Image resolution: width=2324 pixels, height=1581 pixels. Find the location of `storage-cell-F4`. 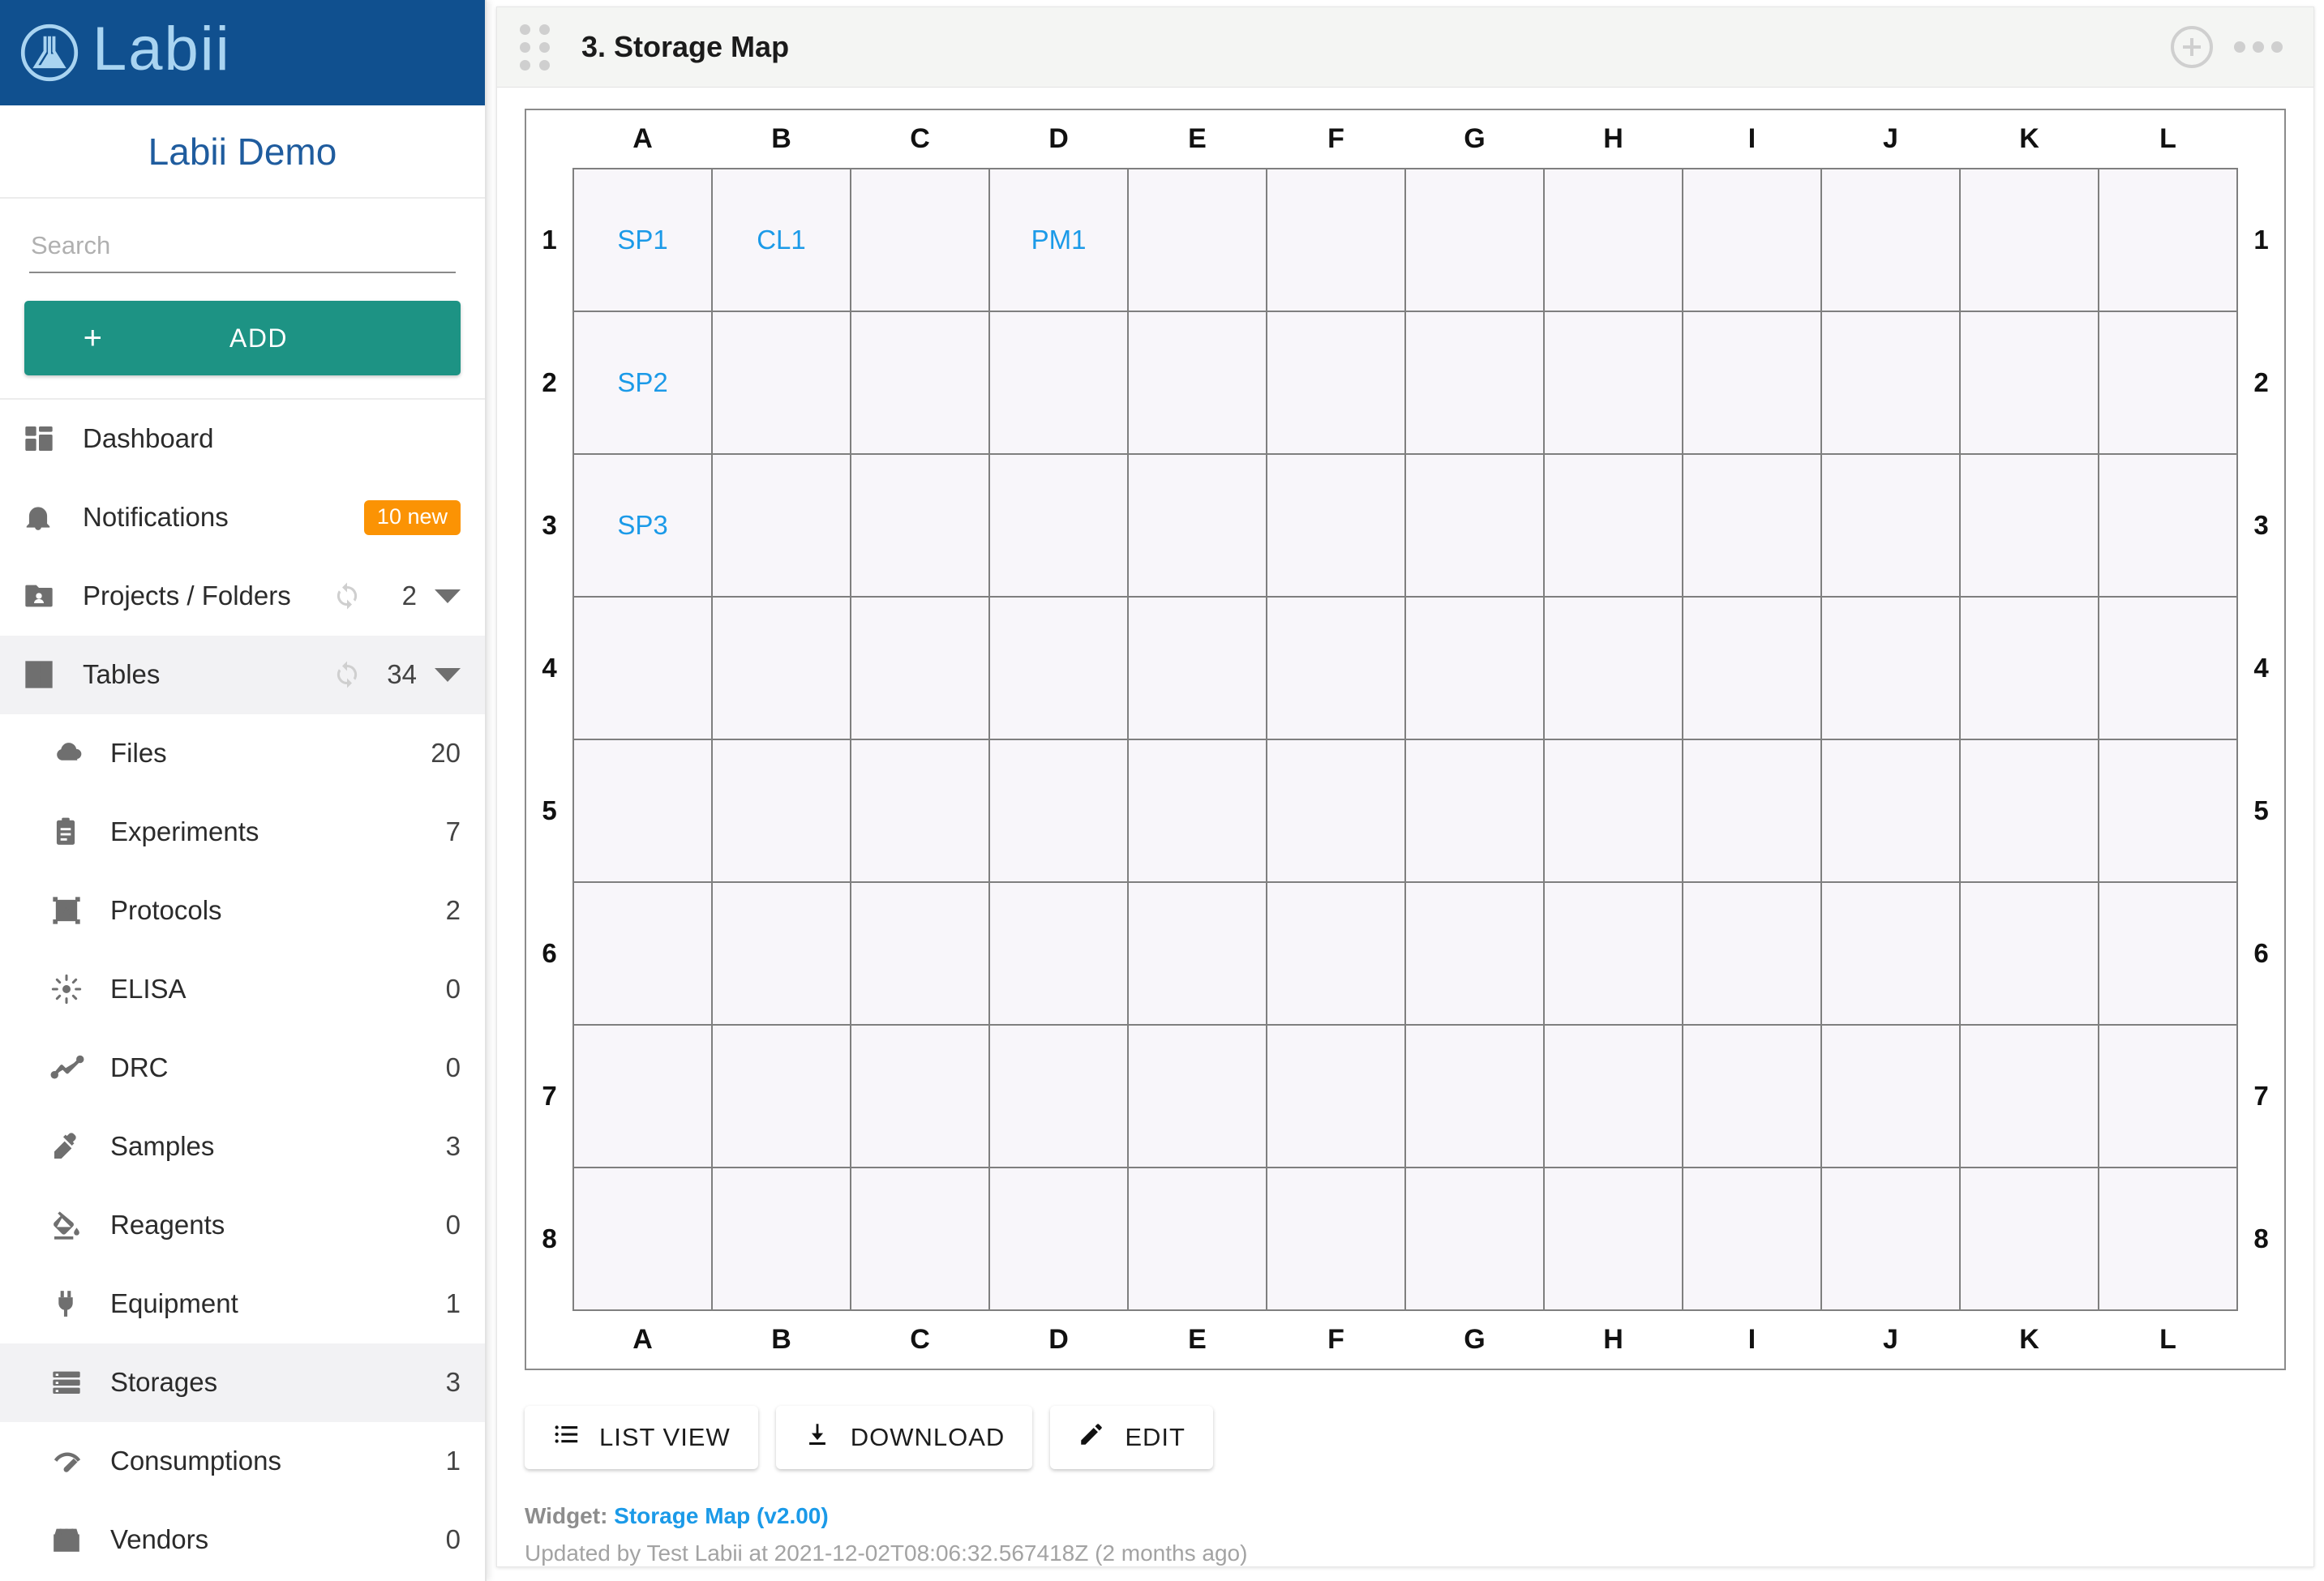

storage-cell-F4 is located at coordinates (1336, 668).